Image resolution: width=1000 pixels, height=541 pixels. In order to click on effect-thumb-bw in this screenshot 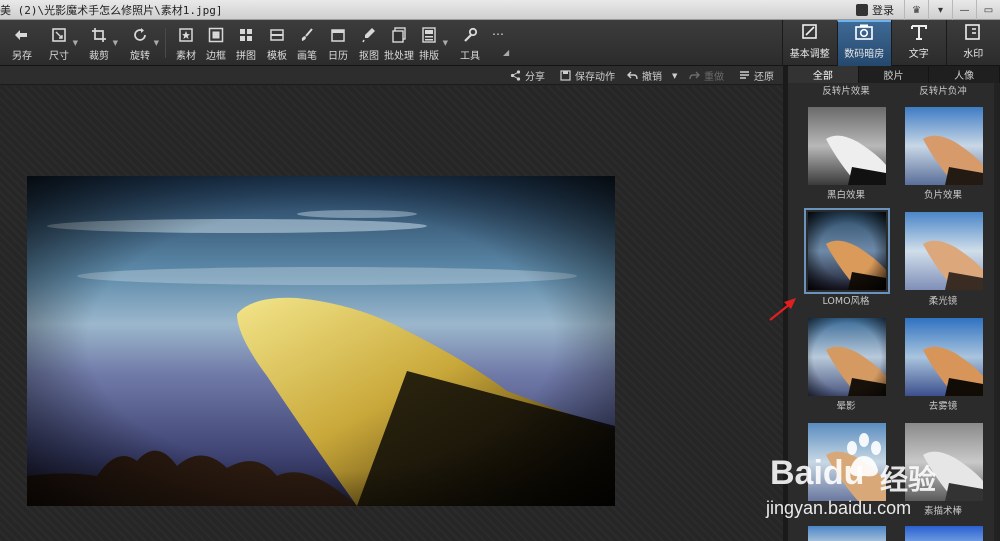, I will do `click(847, 146)`.